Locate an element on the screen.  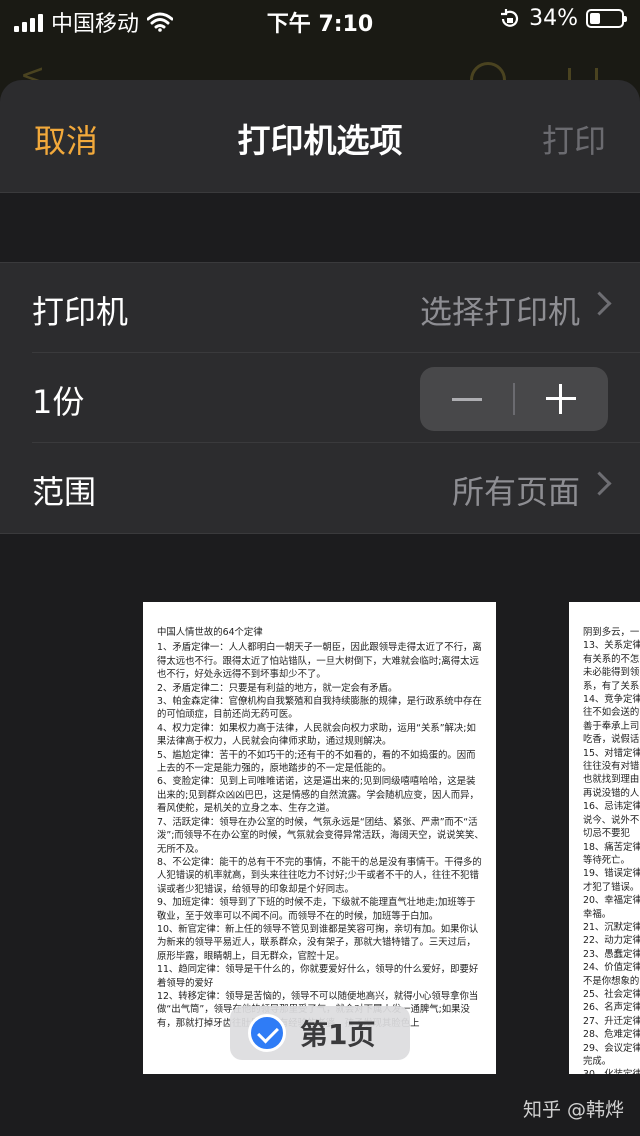
page-selection-badge: 第1页 is located at coordinates (320, 1033).